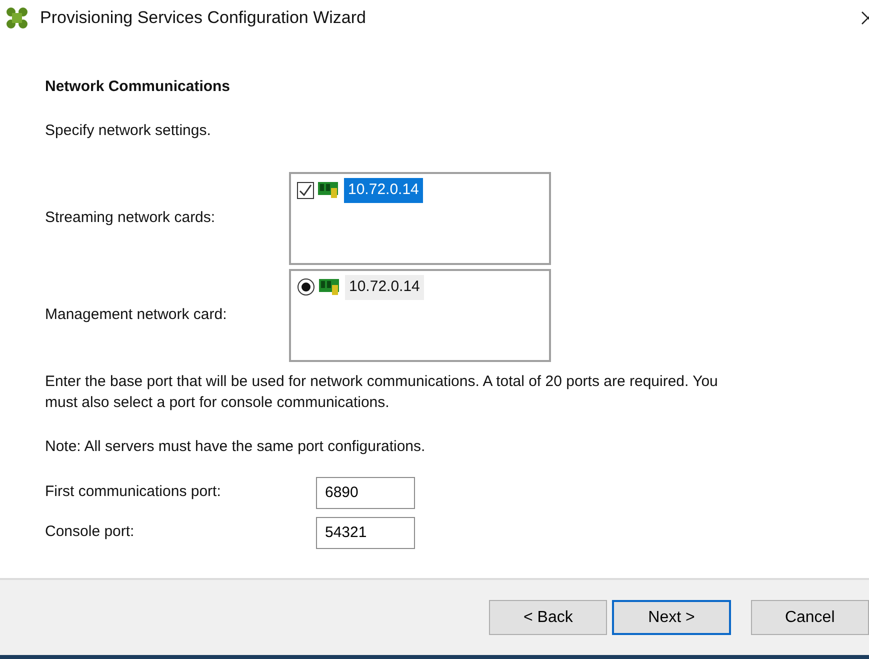 The image size is (869, 659). Describe the element at coordinates (90, 532) in the screenshot. I see `field-label: Console port:` at that location.